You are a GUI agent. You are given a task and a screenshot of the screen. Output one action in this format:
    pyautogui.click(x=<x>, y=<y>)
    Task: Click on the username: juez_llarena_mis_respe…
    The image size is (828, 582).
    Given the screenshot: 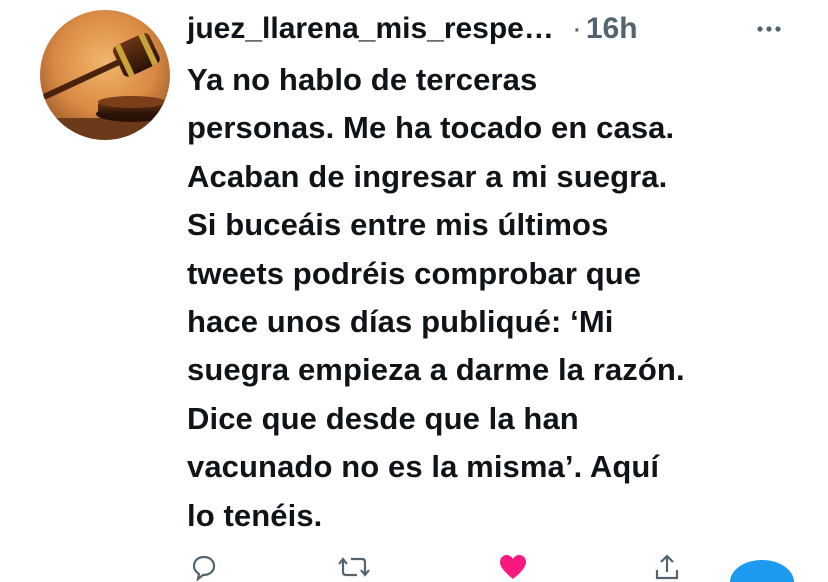 What is the action you would take?
    pyautogui.click(x=370, y=29)
    